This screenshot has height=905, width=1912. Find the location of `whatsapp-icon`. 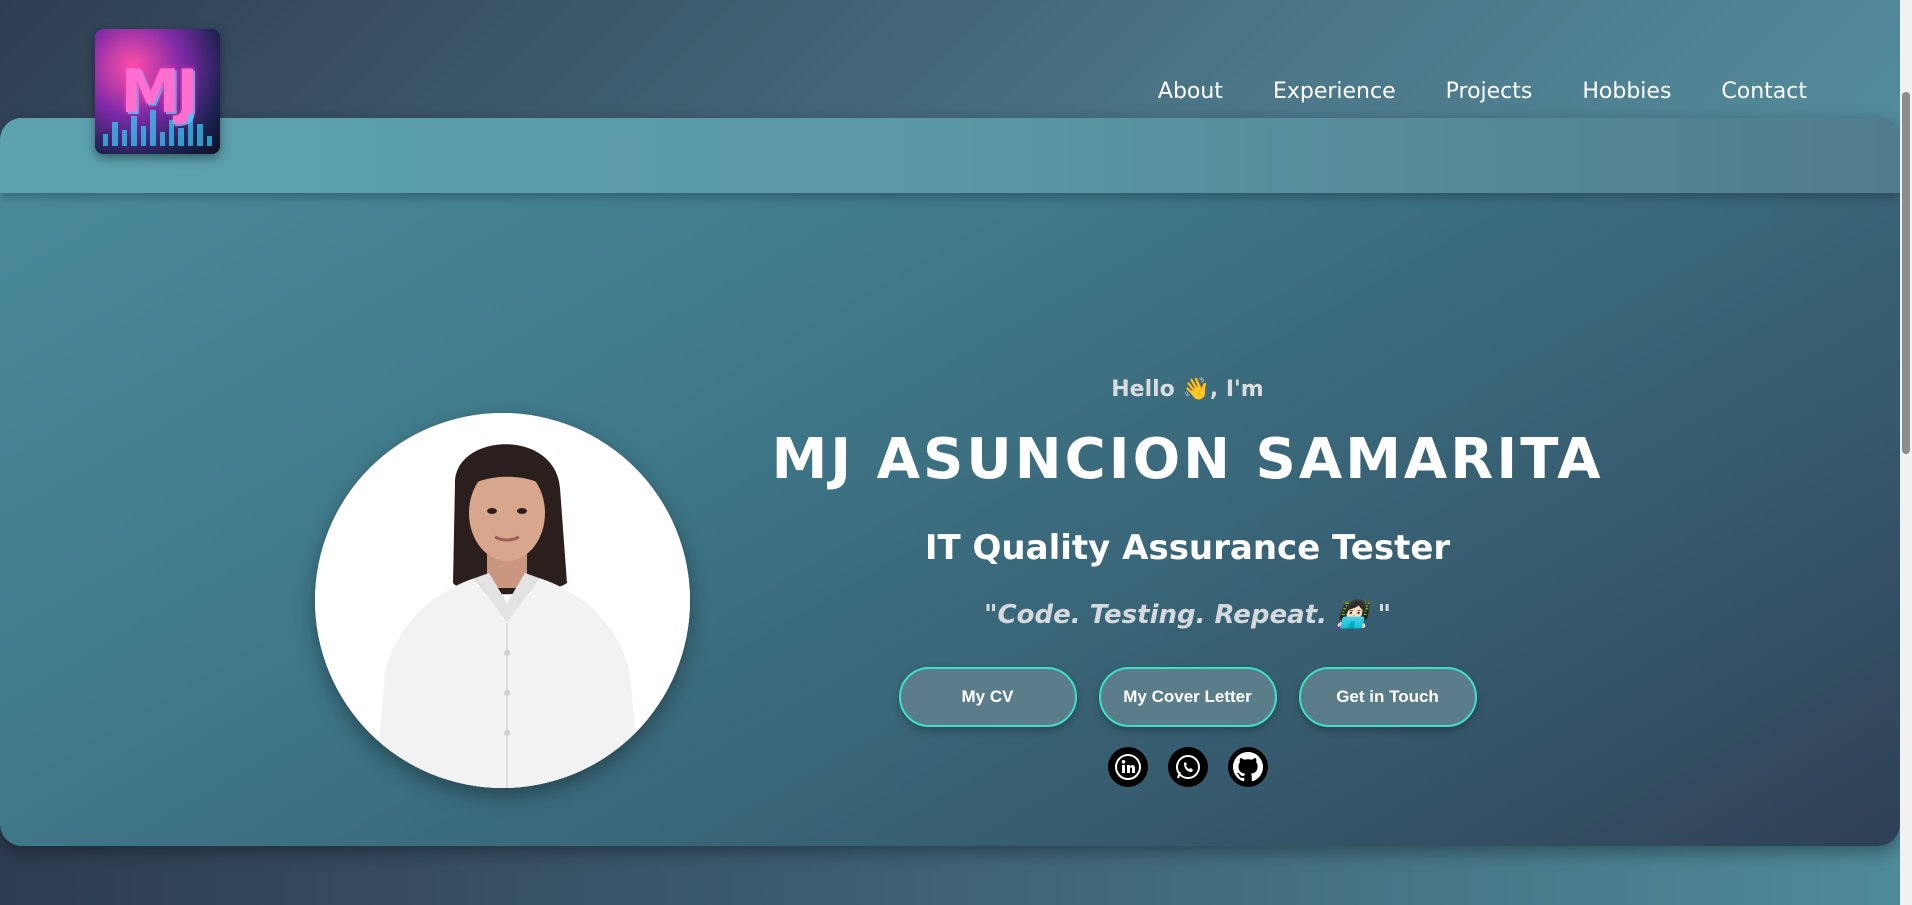

whatsapp-icon is located at coordinates (1187, 767).